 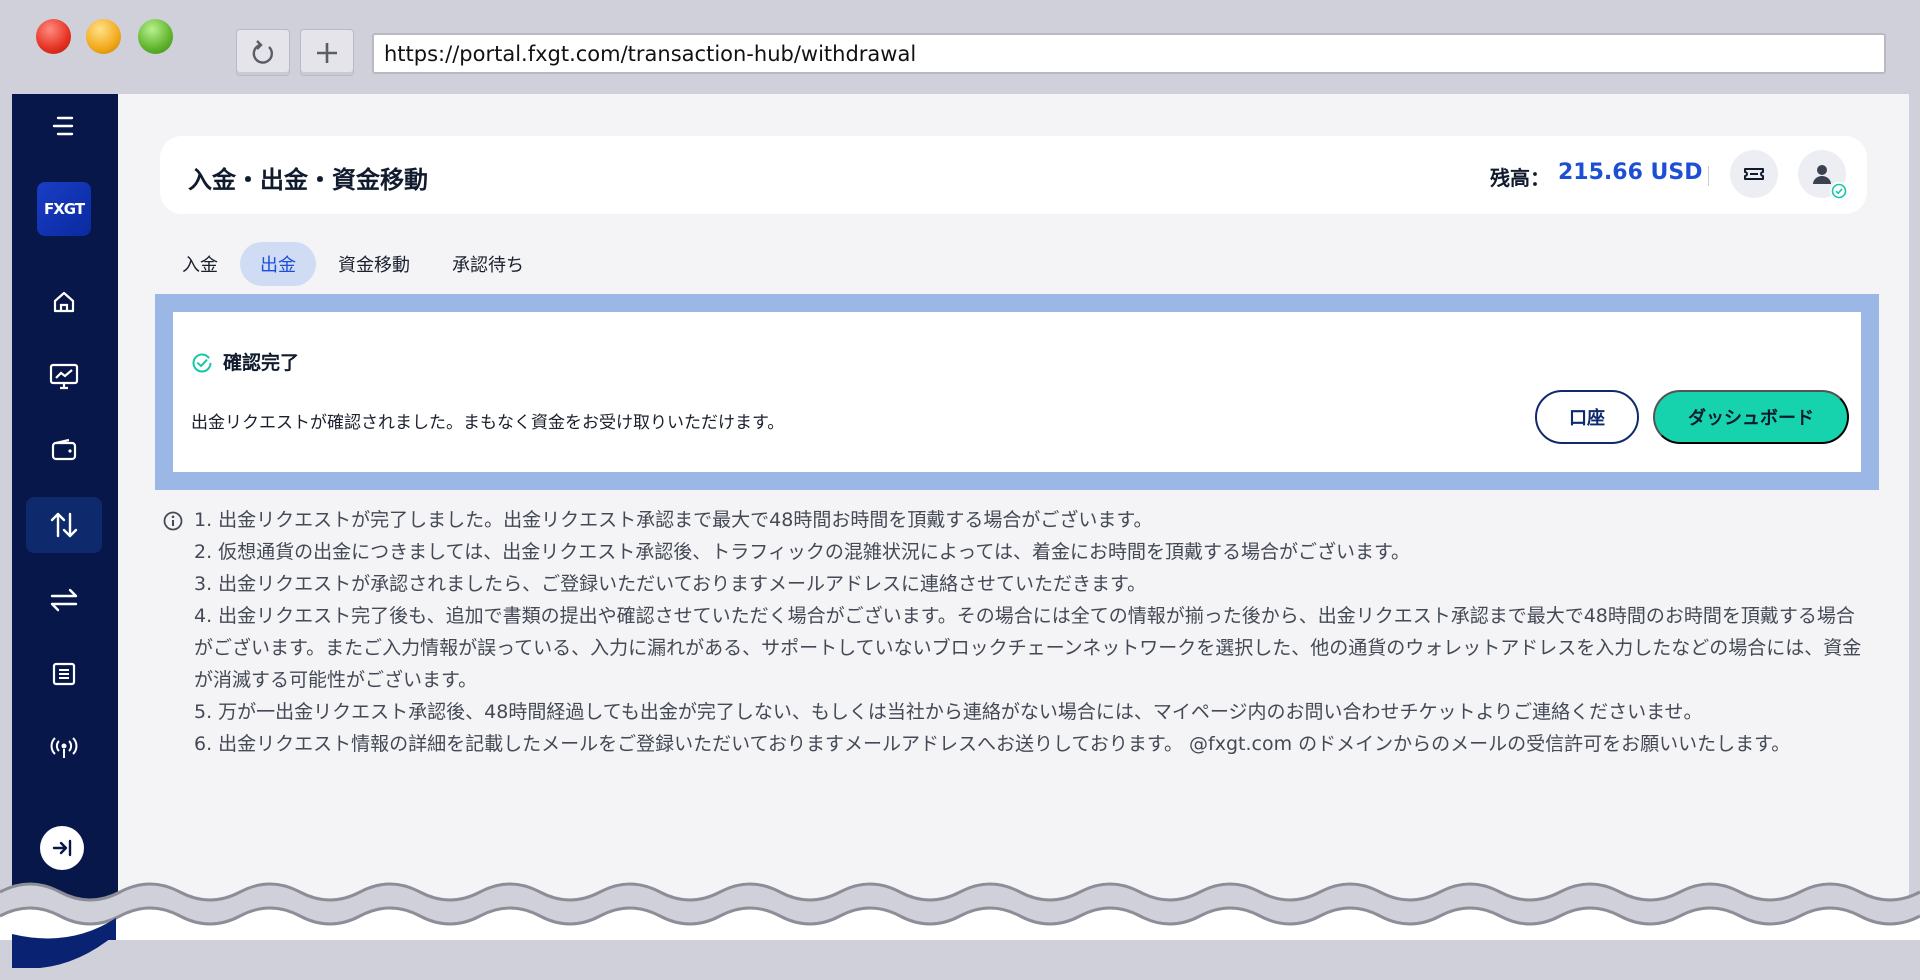 I want to click on account-button: 口座, so click(x=1587, y=417).